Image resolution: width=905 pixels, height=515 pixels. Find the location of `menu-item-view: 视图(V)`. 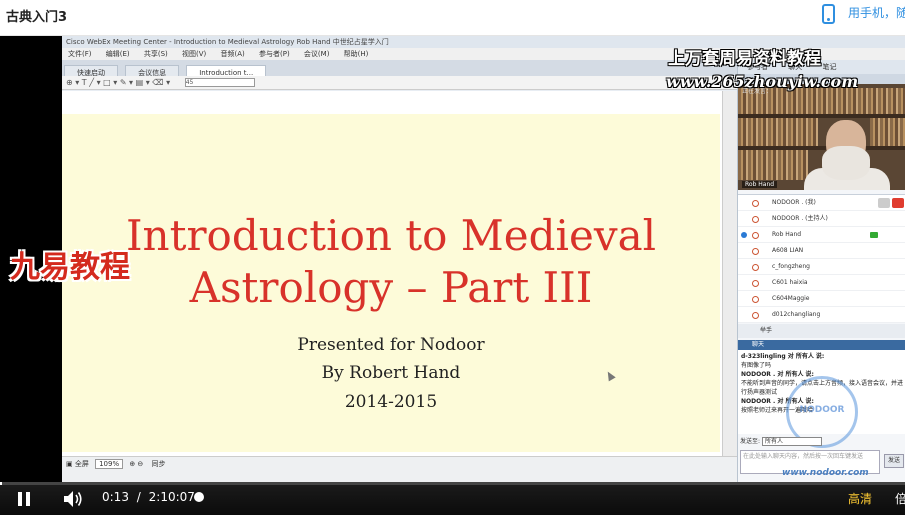

menu-item-view: 视图(V) is located at coordinates (194, 54).